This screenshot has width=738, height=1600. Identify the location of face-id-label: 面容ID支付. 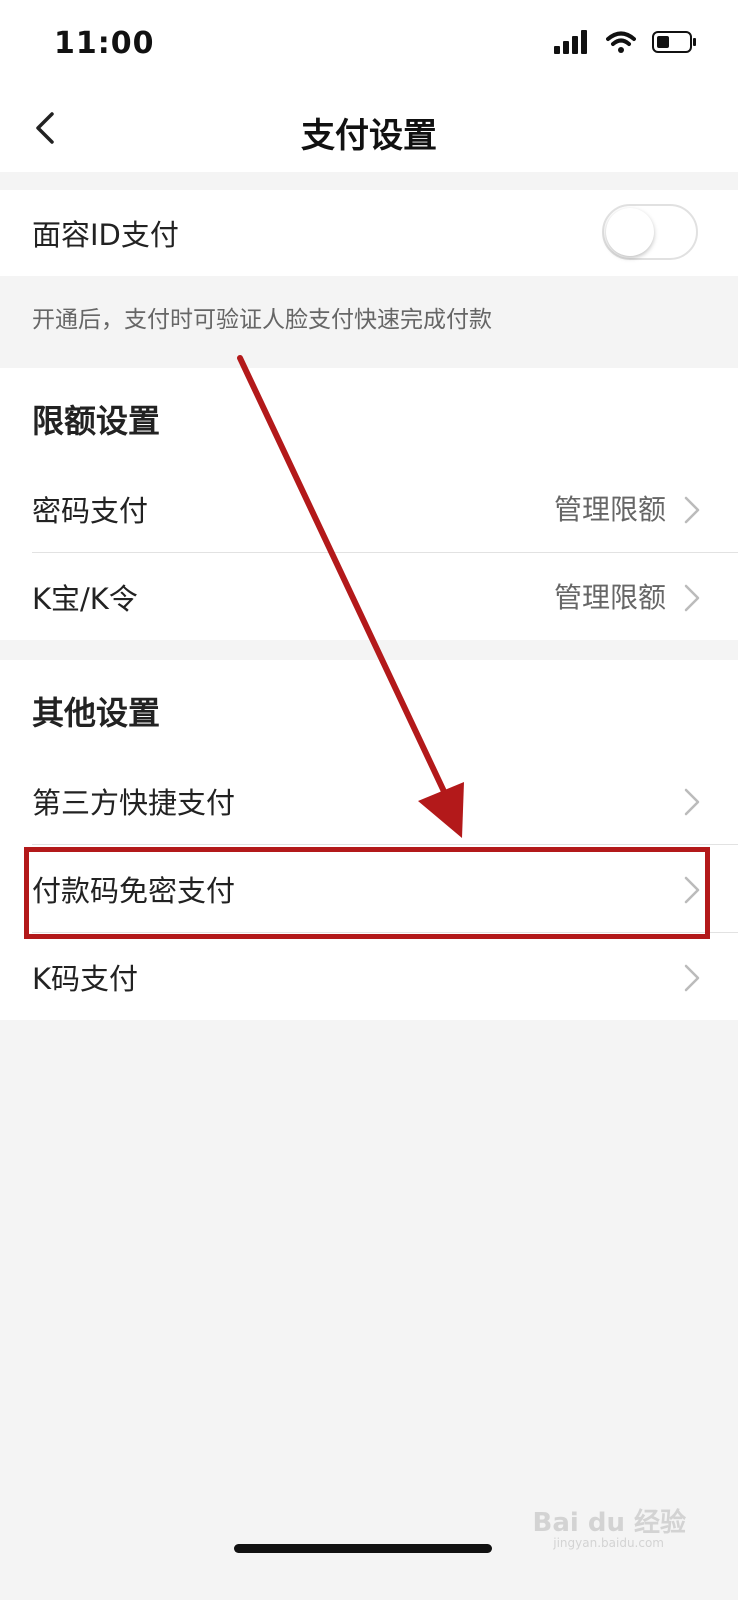
(105, 235).